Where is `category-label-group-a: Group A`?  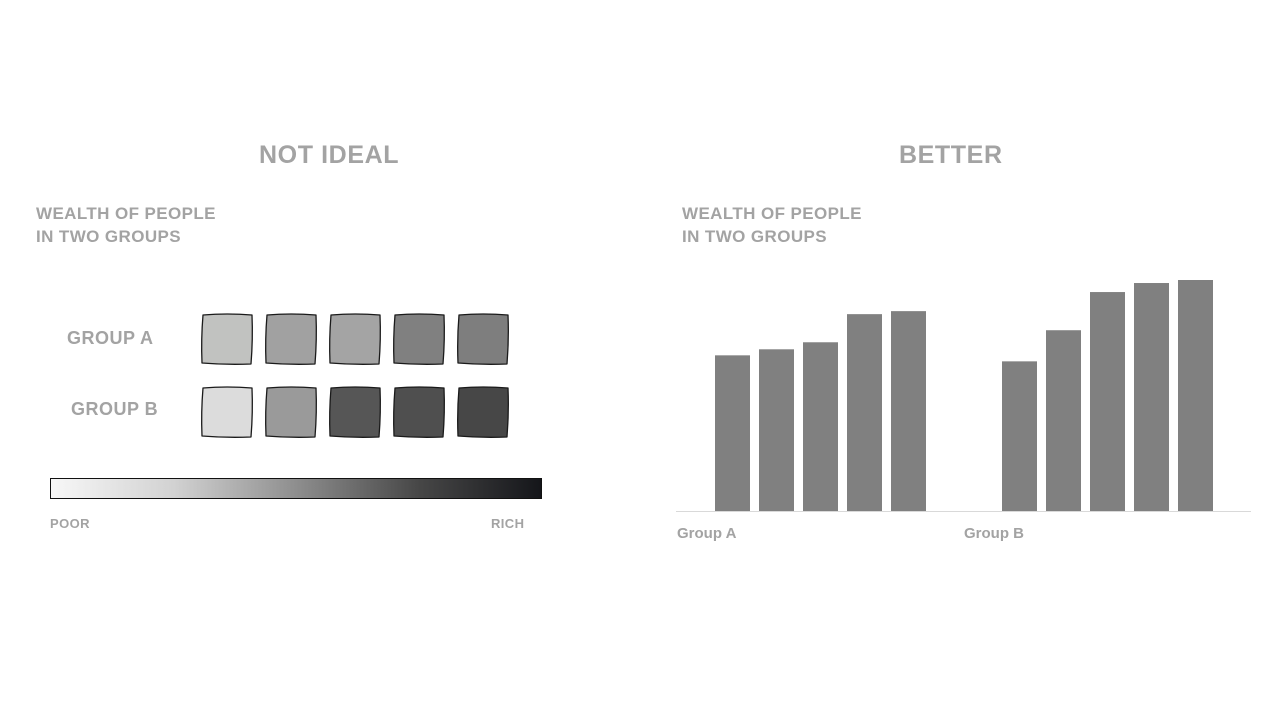 category-label-group-a: Group A is located at coordinates (707, 533).